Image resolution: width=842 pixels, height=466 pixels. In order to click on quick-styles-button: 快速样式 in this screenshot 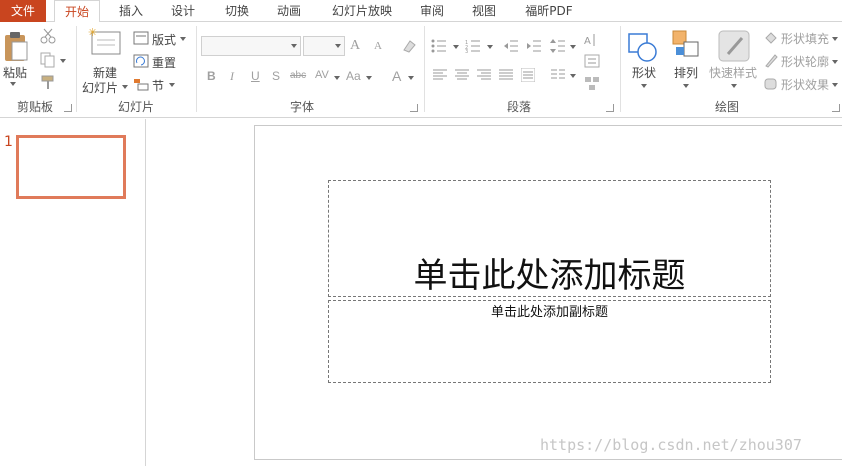, I will do `click(733, 72)`.